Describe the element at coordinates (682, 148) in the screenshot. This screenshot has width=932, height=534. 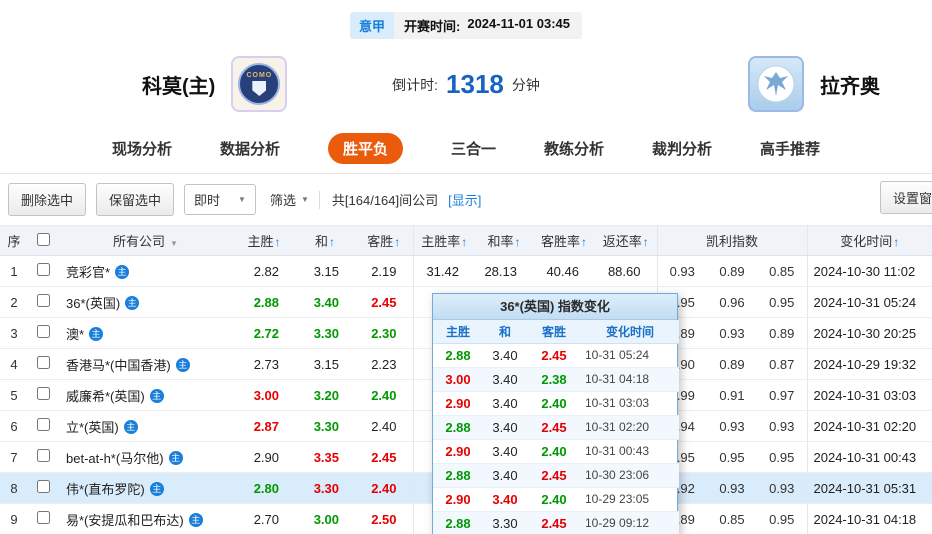
I see `tab-裁判分析: 裁判分析` at that location.